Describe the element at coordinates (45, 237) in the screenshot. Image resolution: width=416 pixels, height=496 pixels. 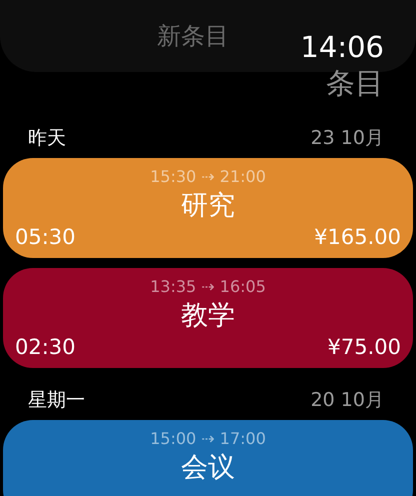
I see `entry-duration: 05:30` at that location.